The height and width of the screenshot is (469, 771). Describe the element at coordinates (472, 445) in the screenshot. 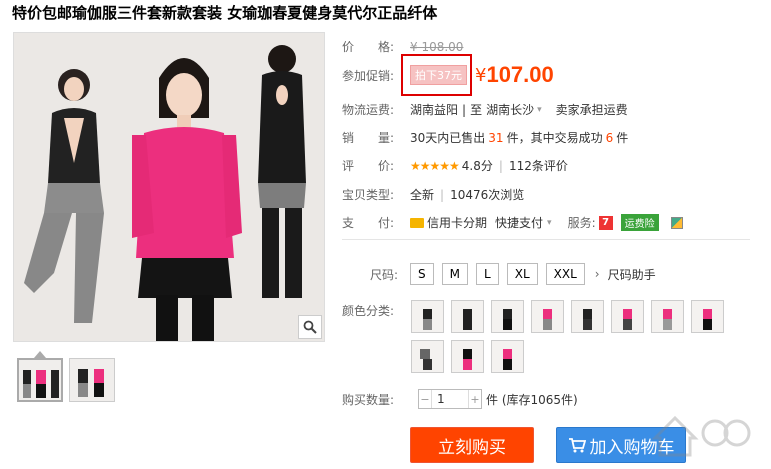

I see `buy-now-button: 立刻购买` at that location.